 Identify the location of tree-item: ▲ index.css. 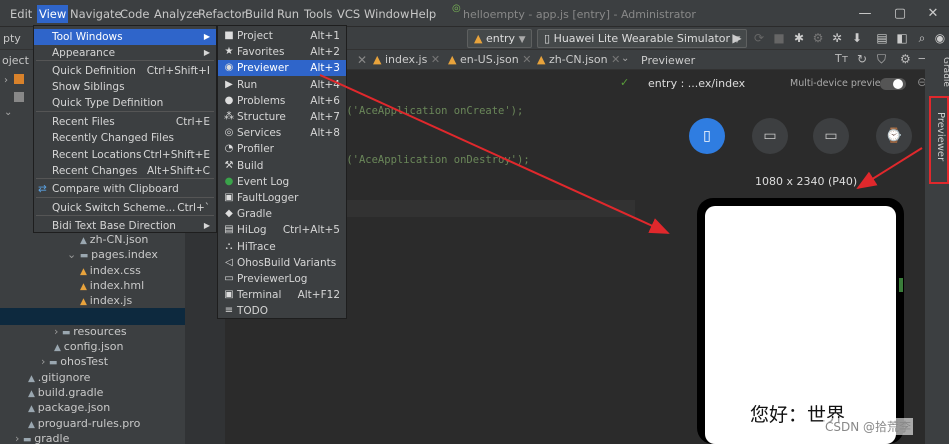
(110, 270).